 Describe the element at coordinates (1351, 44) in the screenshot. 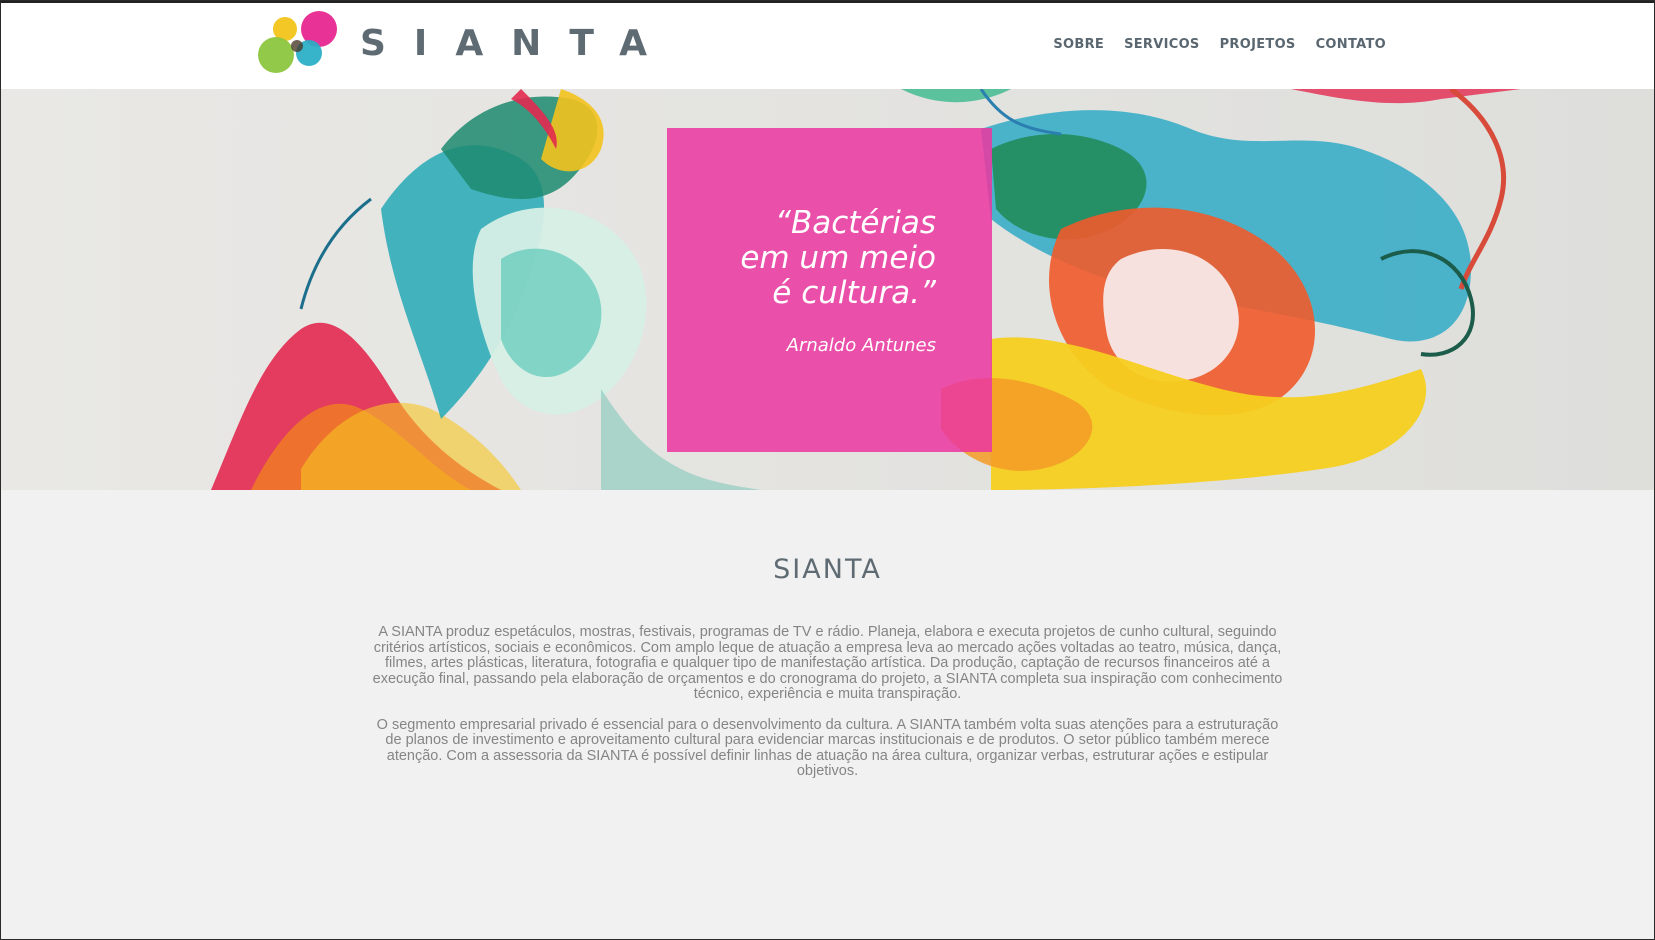

I see `nav-item-contato: CONTATO` at that location.